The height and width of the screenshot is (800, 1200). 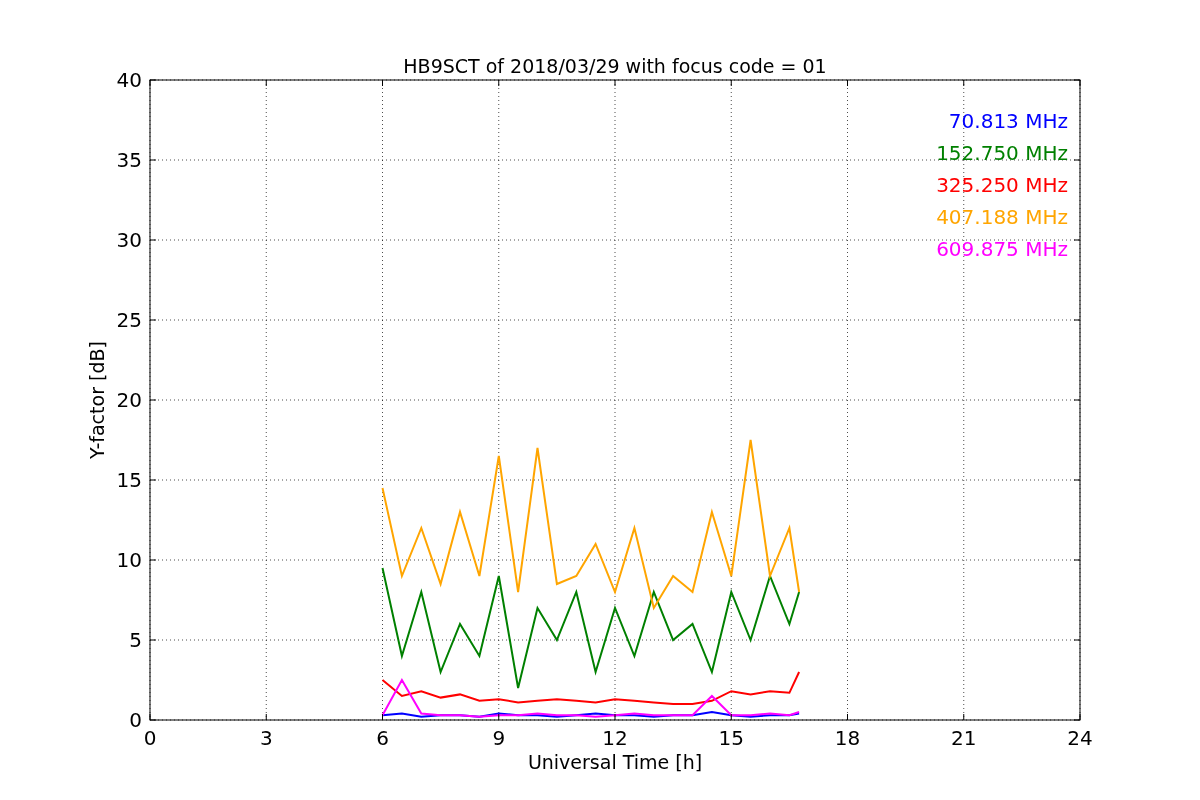 What do you see at coordinates (129, 560) in the screenshot?
I see `y-tick-label: 10` at bounding box center [129, 560].